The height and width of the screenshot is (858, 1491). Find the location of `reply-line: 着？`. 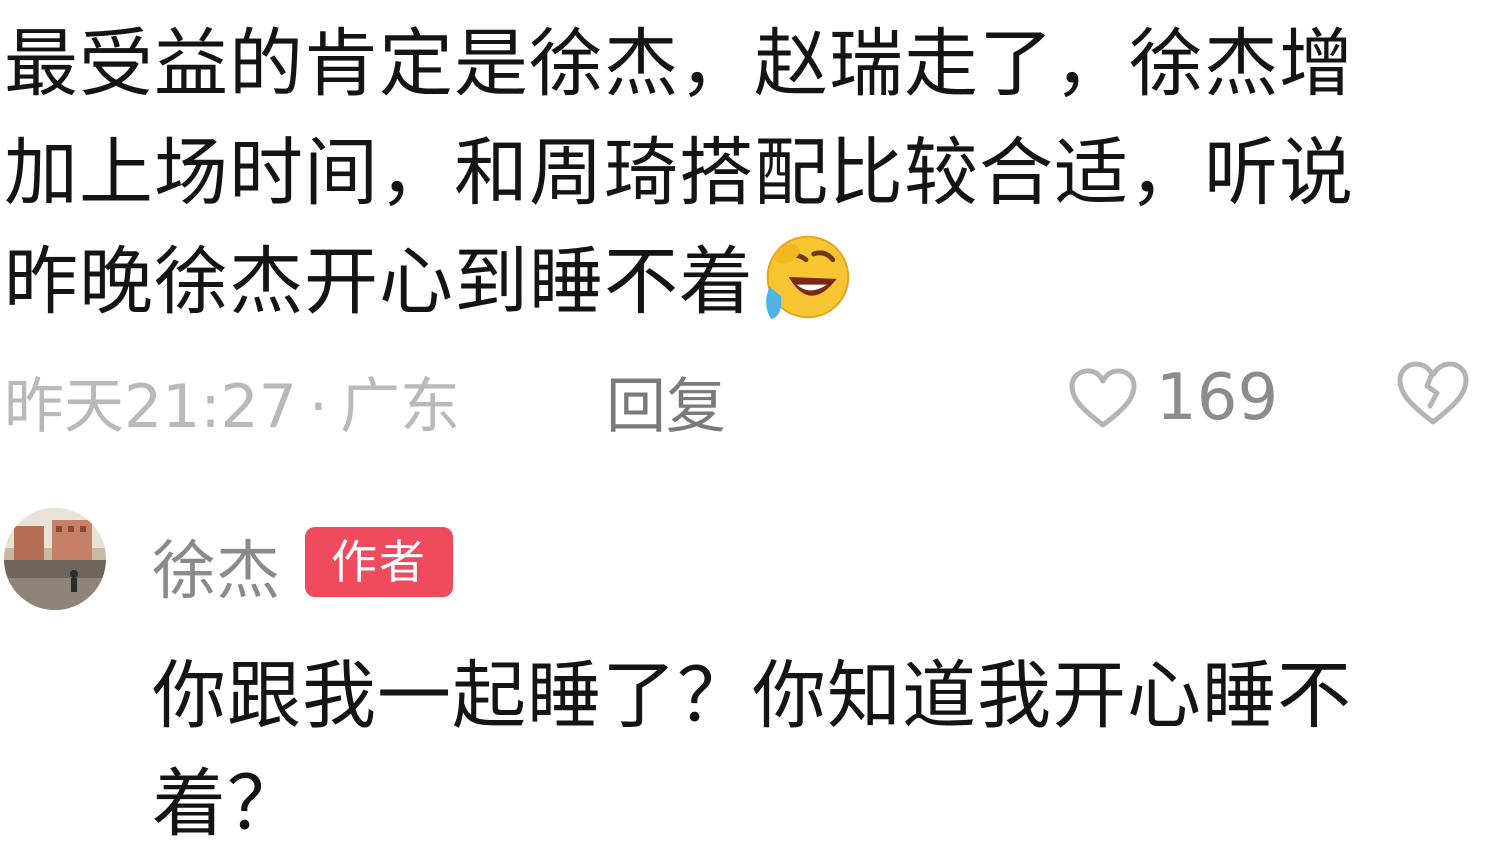

reply-line: 着？ is located at coordinates (227, 804).